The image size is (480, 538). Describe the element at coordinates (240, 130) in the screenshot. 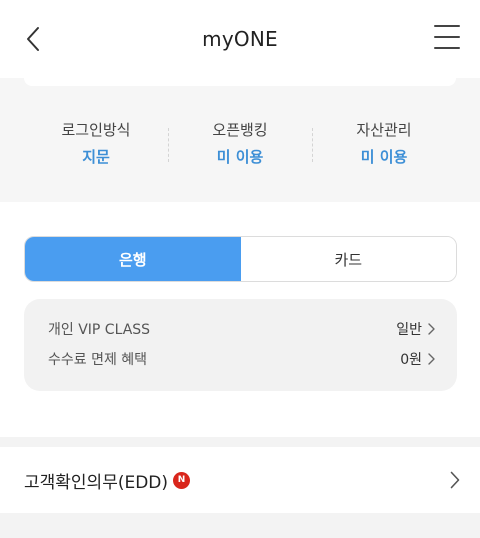

I see `stat-label: 오픈뱅킹` at that location.